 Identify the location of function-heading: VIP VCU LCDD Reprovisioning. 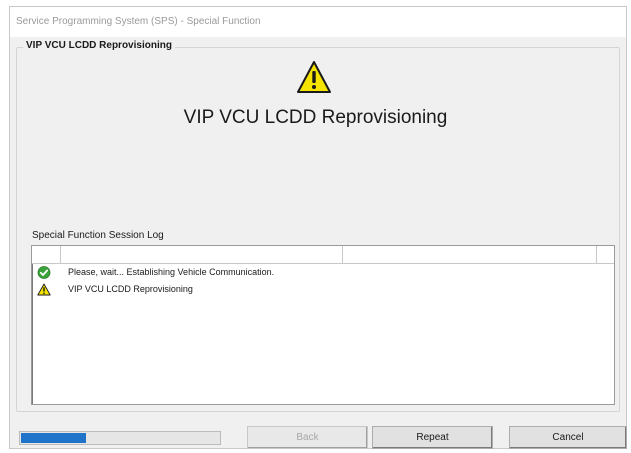
(315, 117).